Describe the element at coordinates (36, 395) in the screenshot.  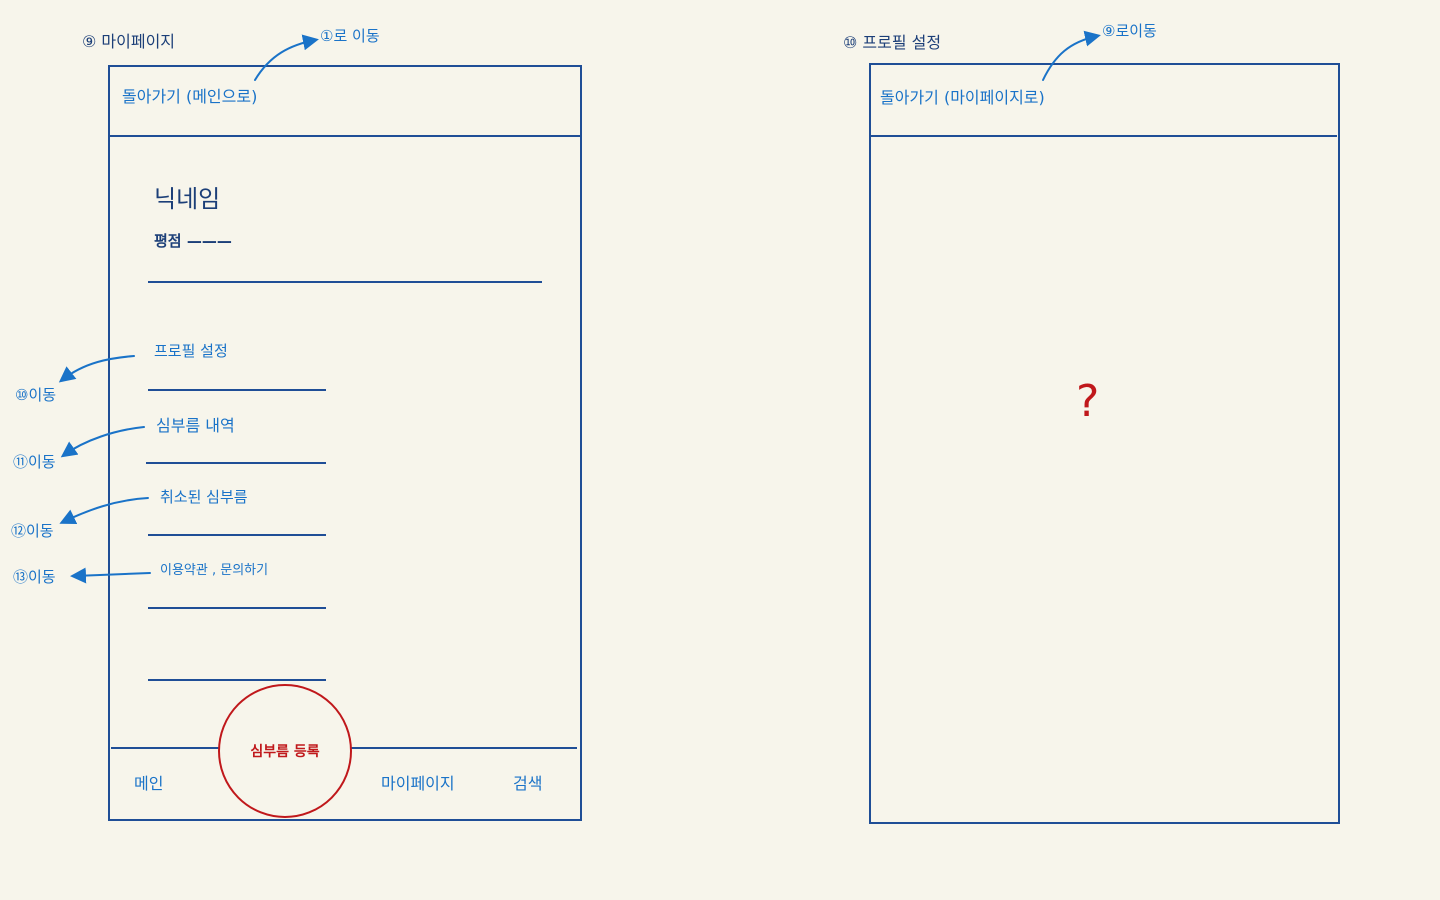
I see `annotation-go-to-10: ⑩이동` at that location.